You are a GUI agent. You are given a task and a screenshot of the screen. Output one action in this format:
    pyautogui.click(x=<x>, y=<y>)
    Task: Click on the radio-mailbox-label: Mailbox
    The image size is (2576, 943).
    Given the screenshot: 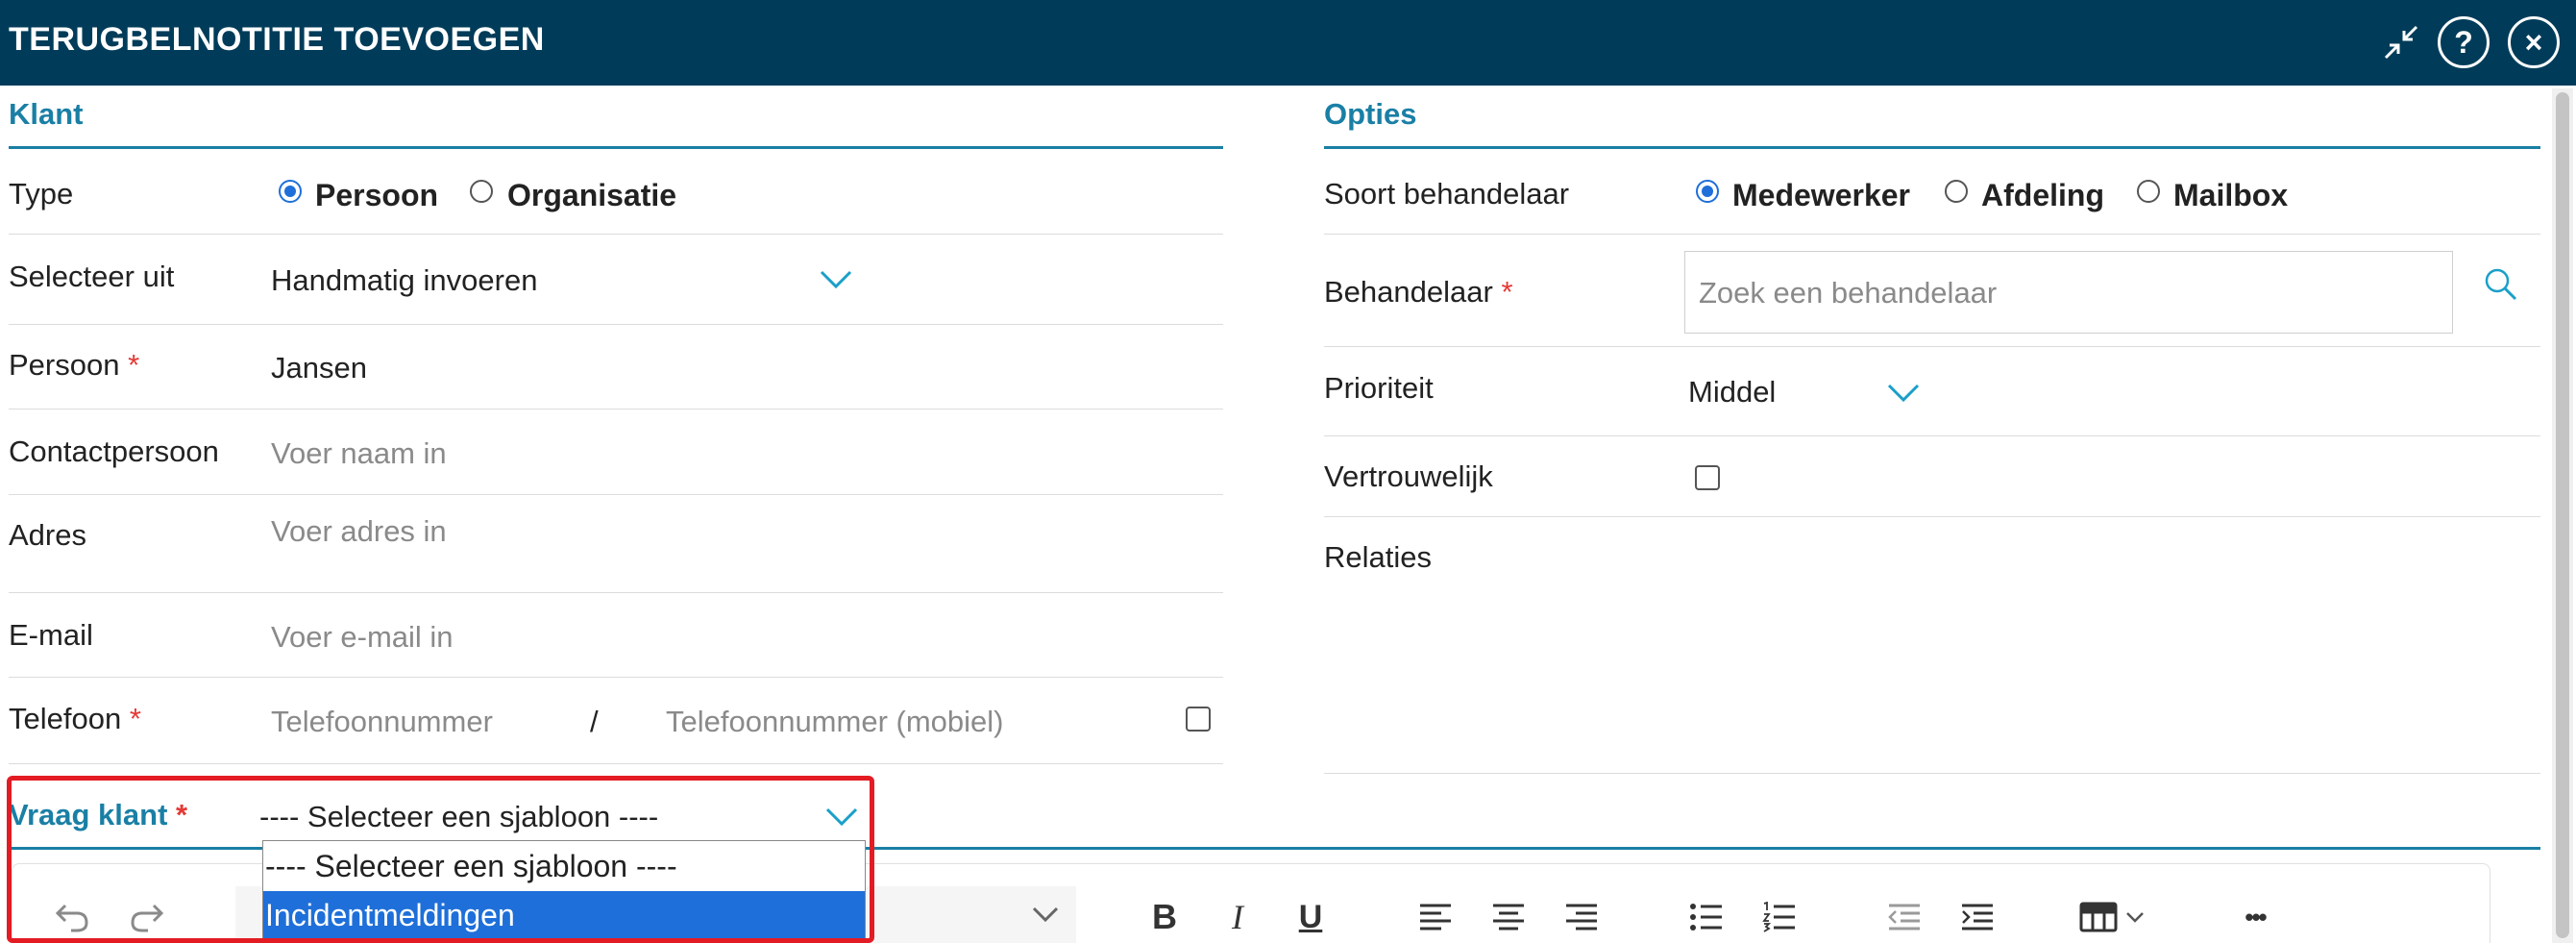 What is the action you would take?
    pyautogui.click(x=2230, y=195)
    